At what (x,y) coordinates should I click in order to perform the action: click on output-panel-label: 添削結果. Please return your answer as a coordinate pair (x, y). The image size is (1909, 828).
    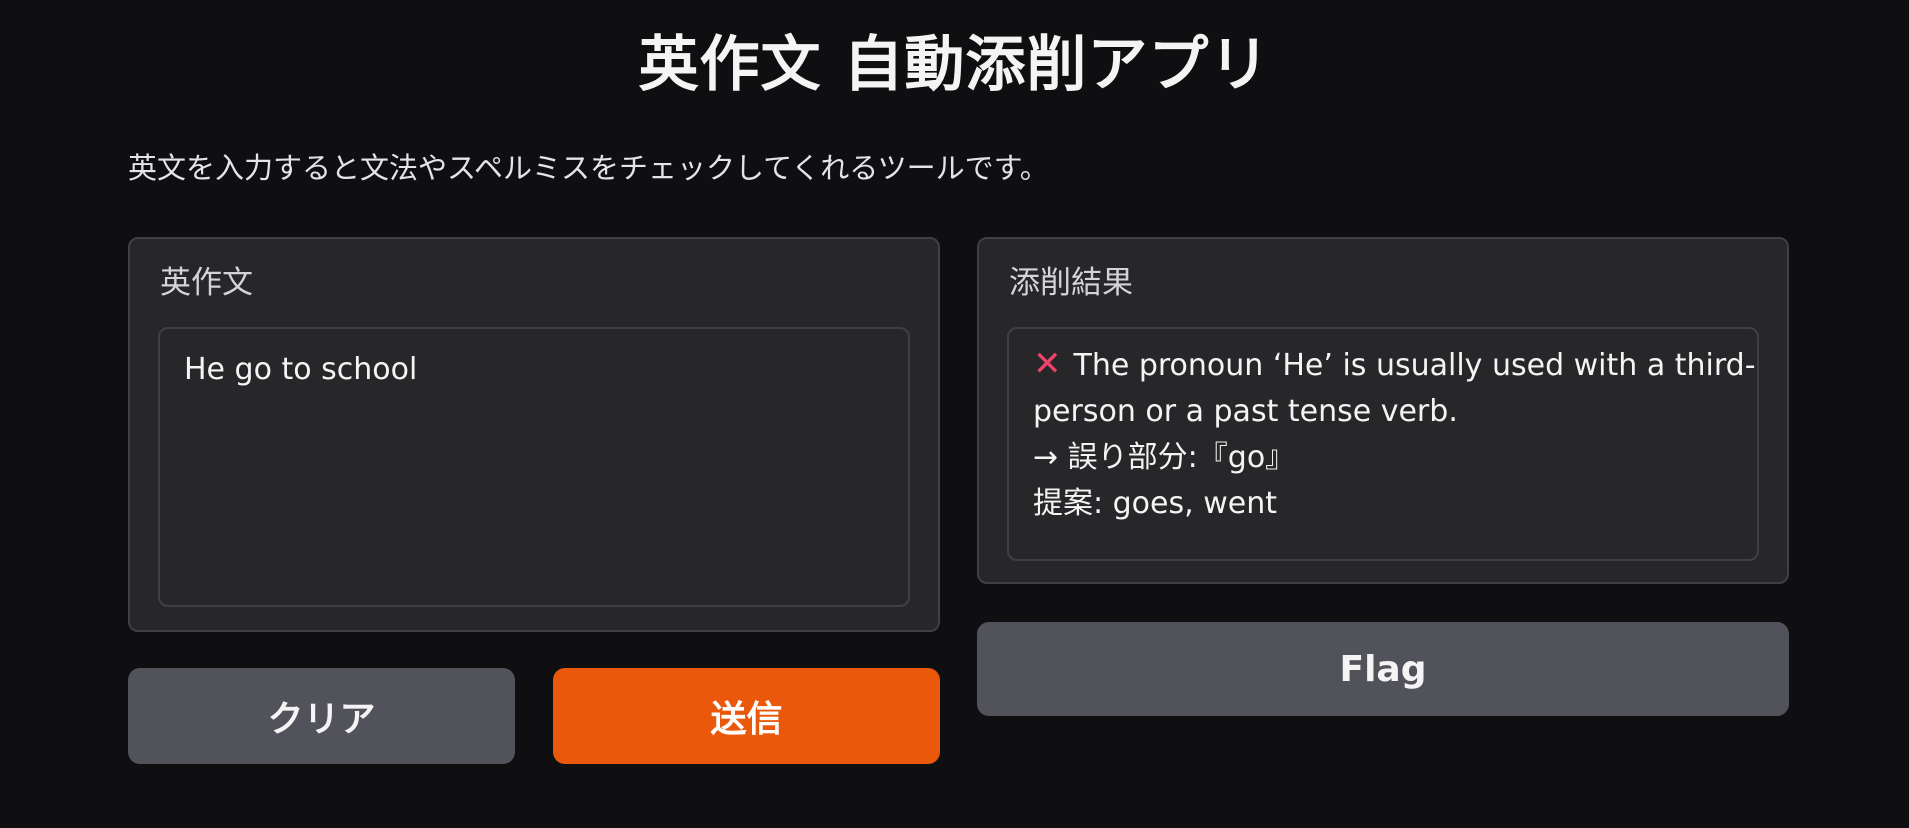
    Looking at the image, I should click on (1071, 283).